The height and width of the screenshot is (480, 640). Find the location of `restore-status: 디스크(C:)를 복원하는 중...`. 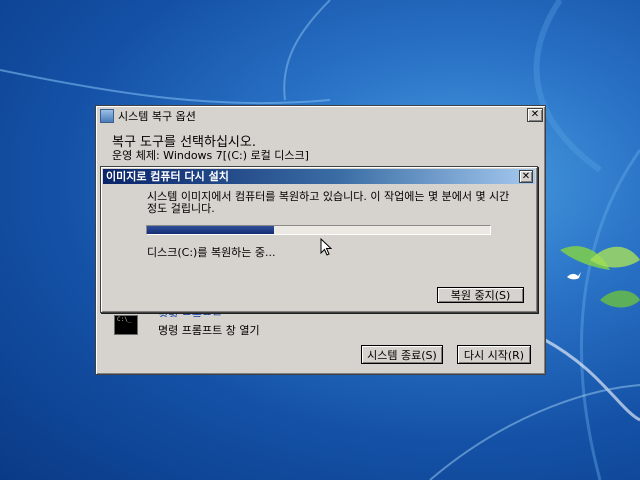

restore-status: 디스크(C:)를 복원하는 중... is located at coordinates (211, 252).